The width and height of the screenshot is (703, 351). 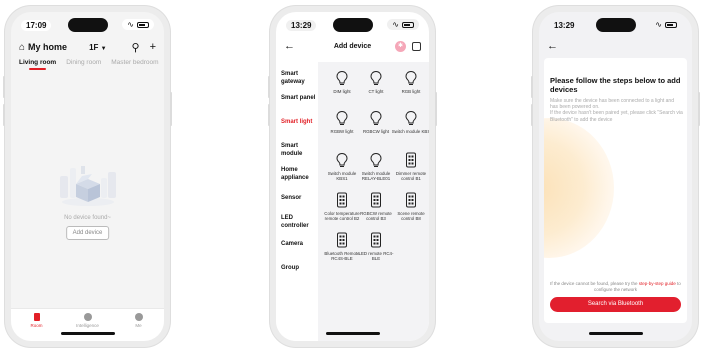 I want to click on device-label: DIM light, so click(x=342, y=91).